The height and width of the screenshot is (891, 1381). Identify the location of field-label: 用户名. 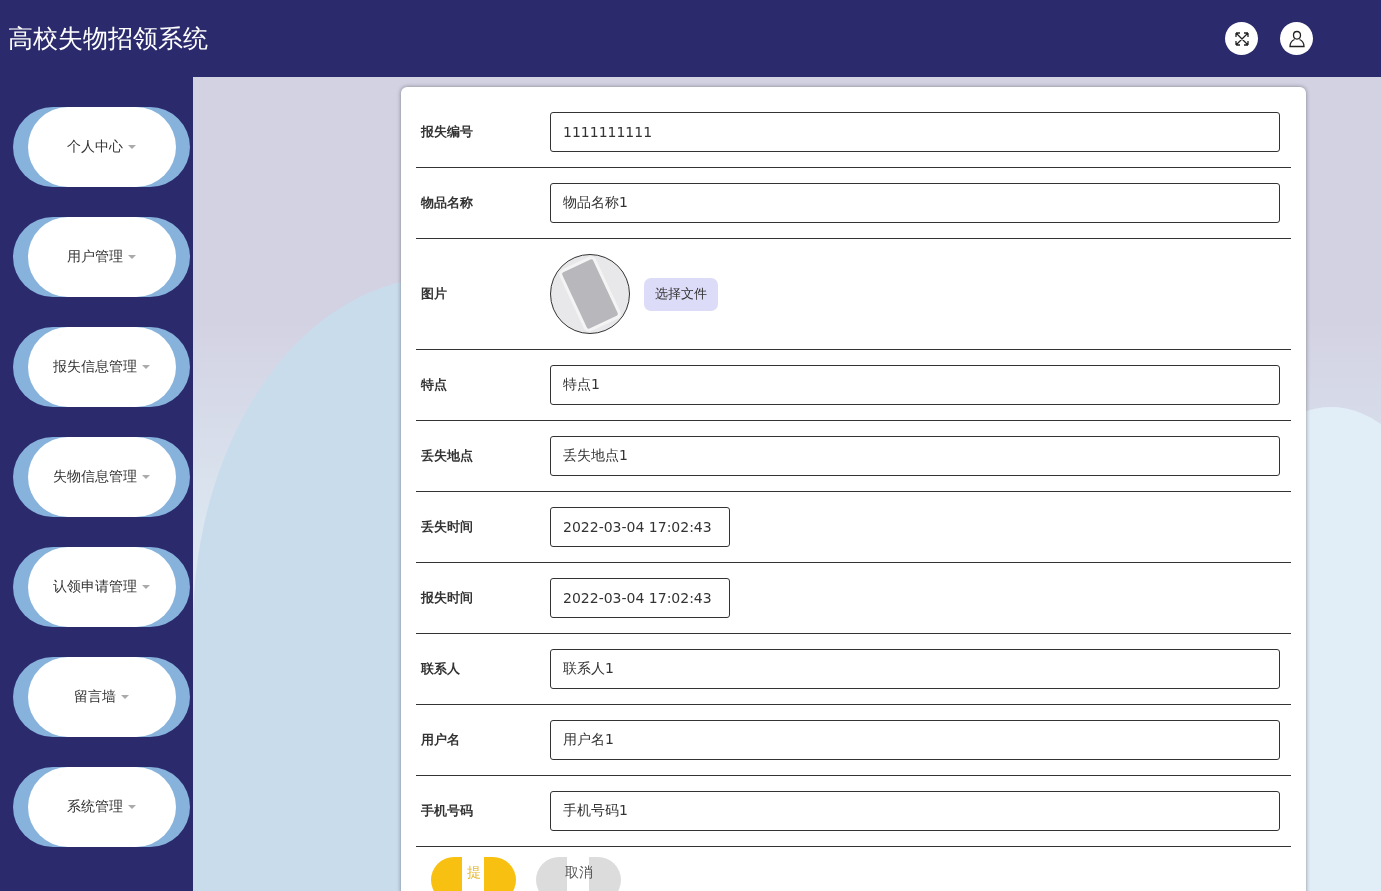
(440, 740).